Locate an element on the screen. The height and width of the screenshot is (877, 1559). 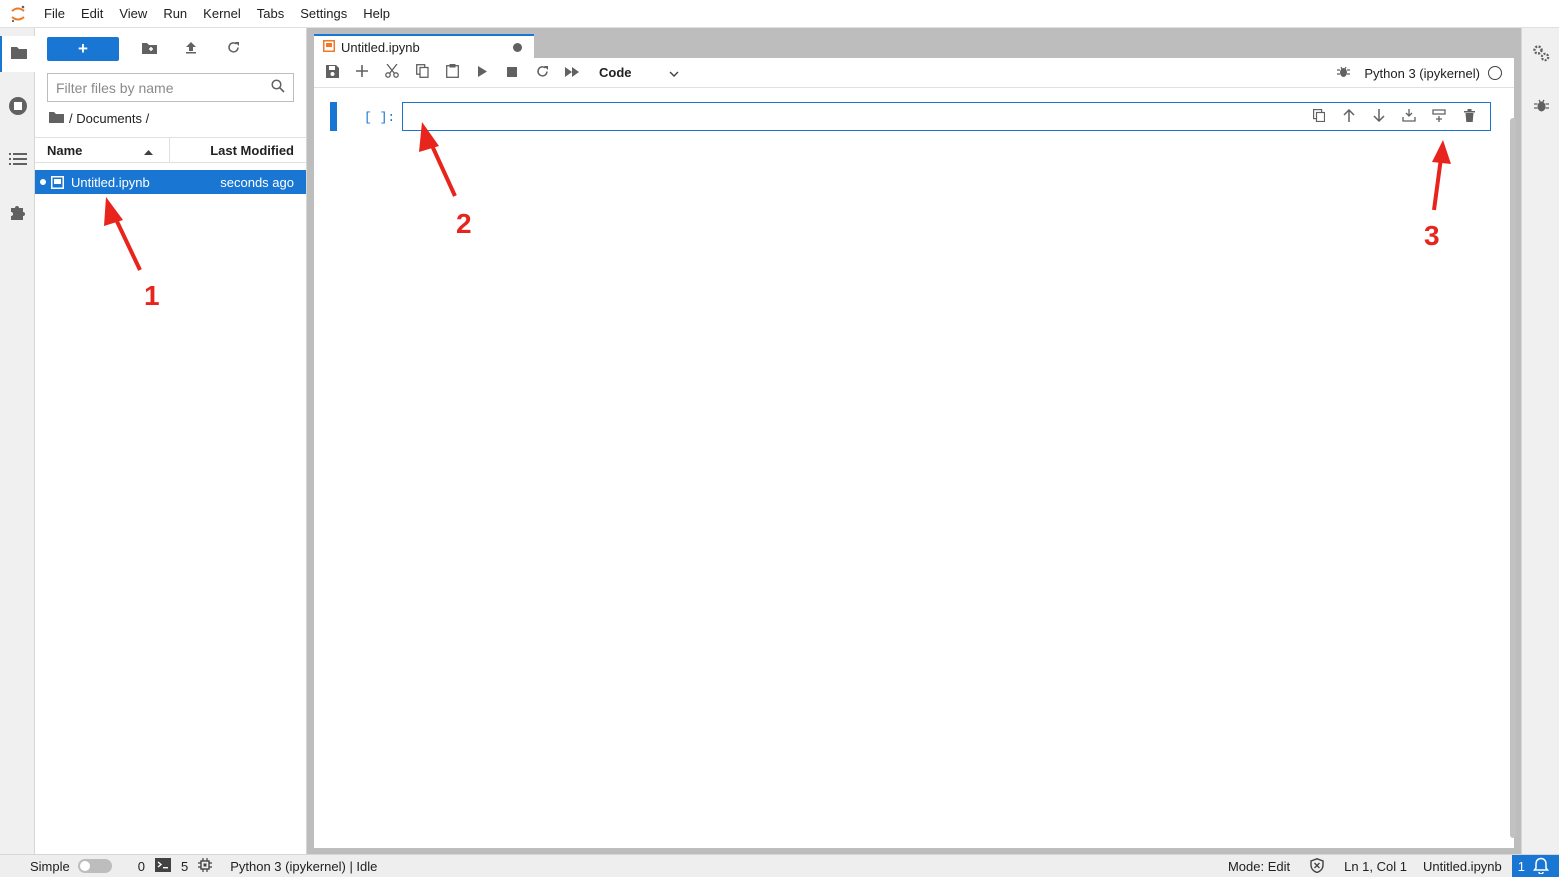
save-icon is located at coordinates (332, 72).